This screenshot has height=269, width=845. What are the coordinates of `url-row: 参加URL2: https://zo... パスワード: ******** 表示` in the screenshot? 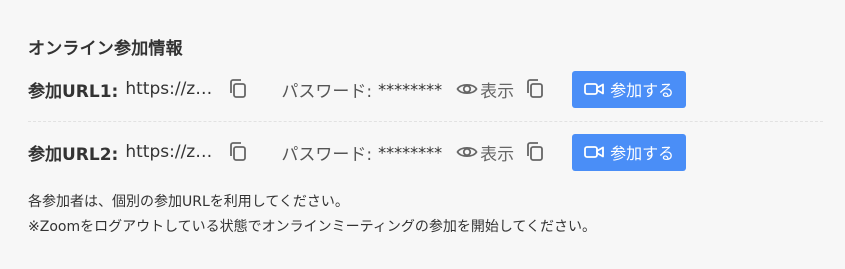 It's located at (425, 152).